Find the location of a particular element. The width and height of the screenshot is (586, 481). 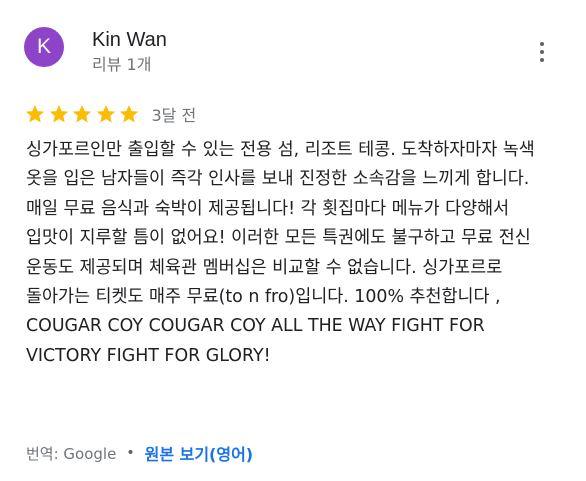

reviewer-name: Kin Wan is located at coordinates (129, 40).